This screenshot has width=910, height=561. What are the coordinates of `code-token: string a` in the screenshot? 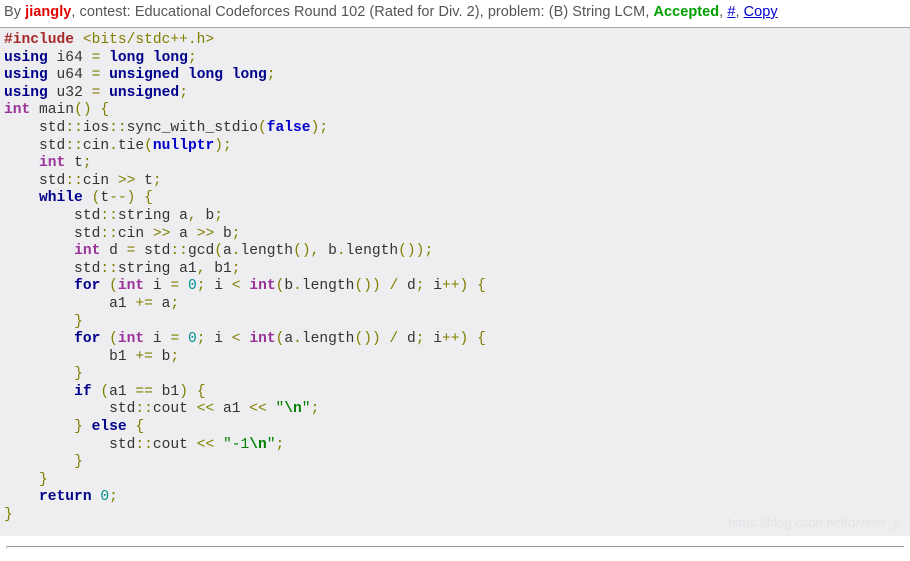 It's located at (152, 215).